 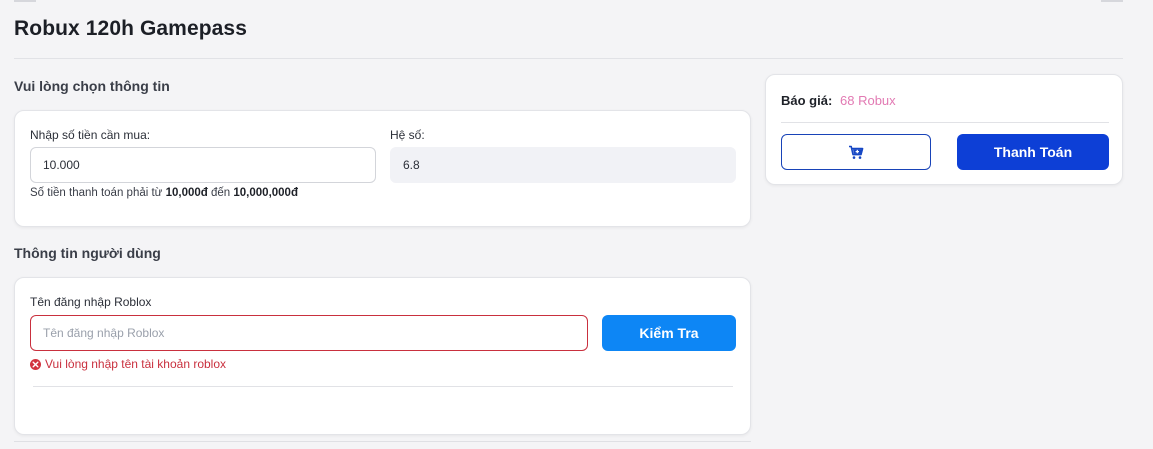 I want to click on info-section-heading: Vui lòng chọn thông tin, so click(x=92, y=86).